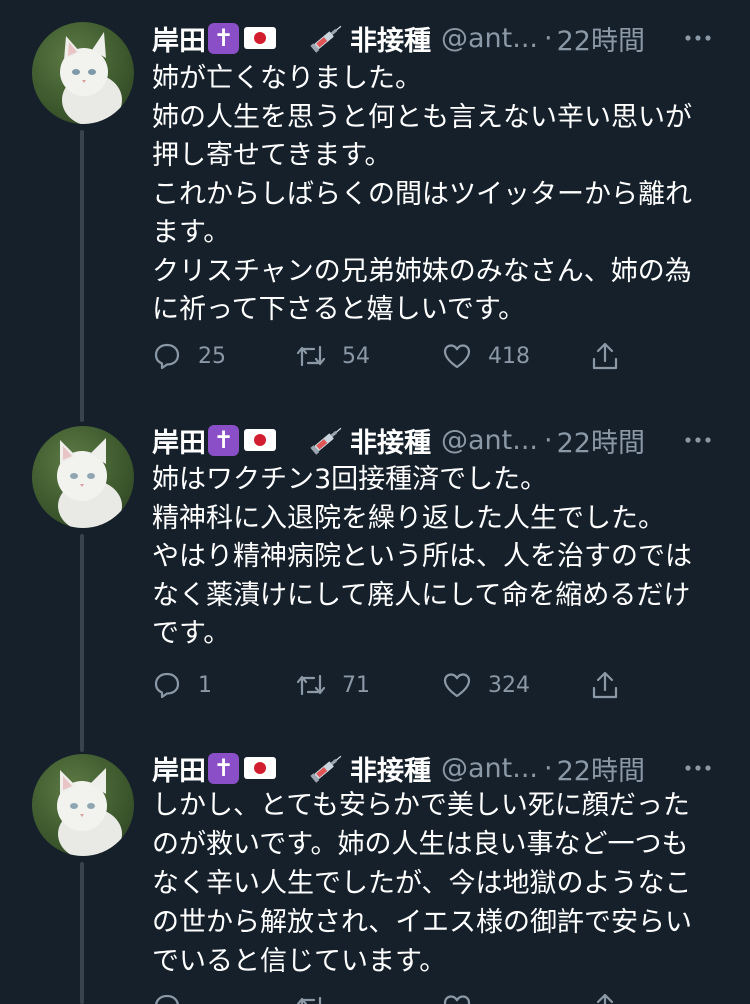 This screenshot has width=750, height=1004. Describe the element at coordinates (356, 685) in the screenshot. I see `retweet-count: 71` at that location.